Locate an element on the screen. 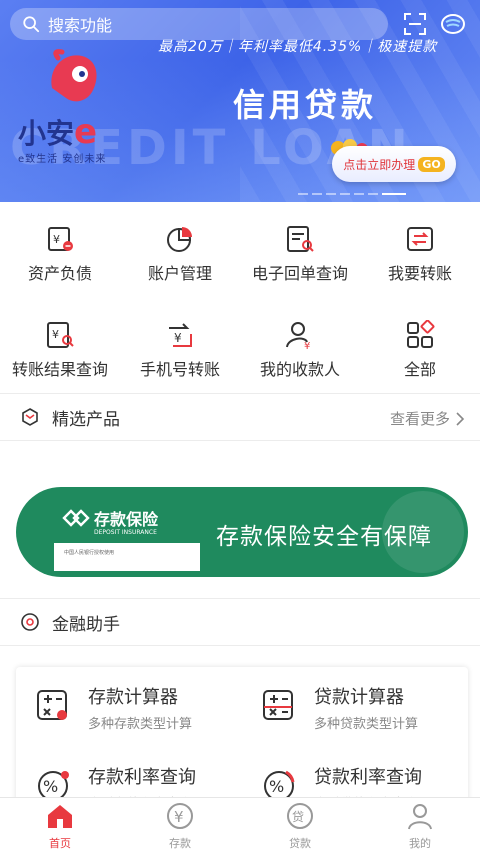 The height and width of the screenshot is (854, 480). tab-label: 贷款 is located at coordinates (300, 843).